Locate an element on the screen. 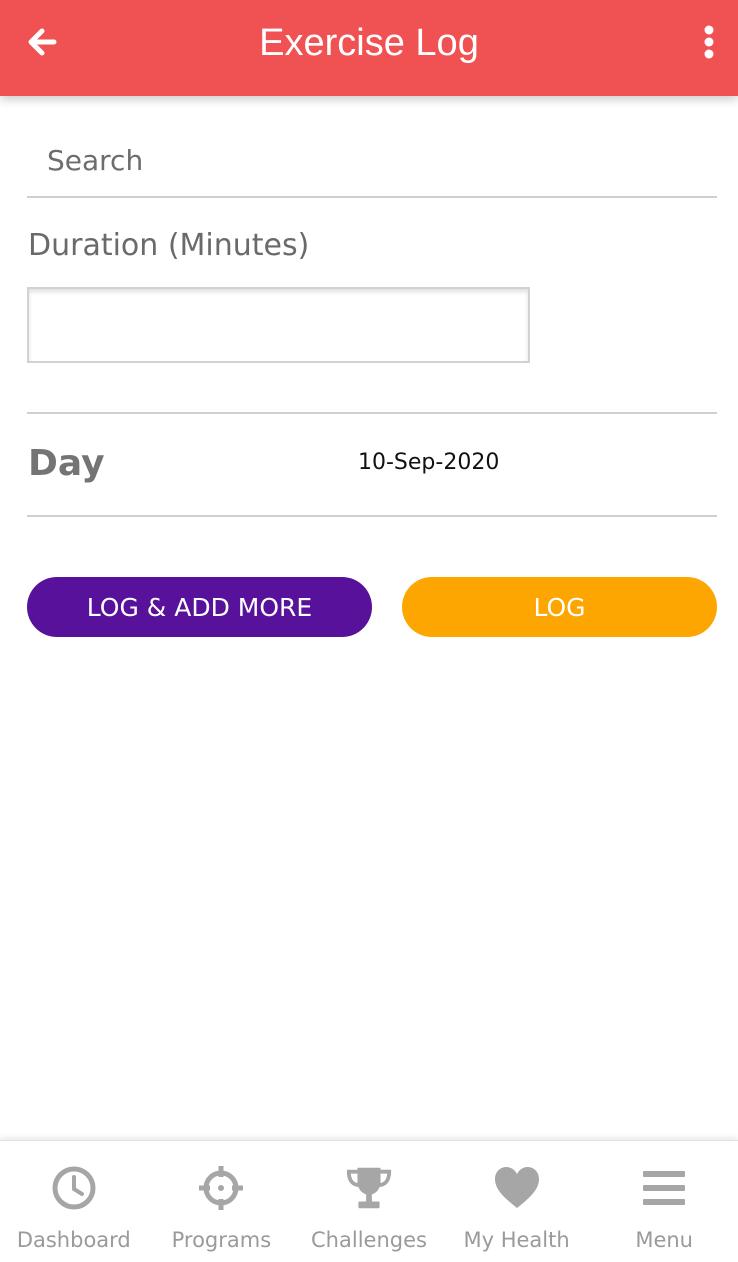 This screenshot has width=738, height=1262. nav-label: Menu is located at coordinates (664, 1240).